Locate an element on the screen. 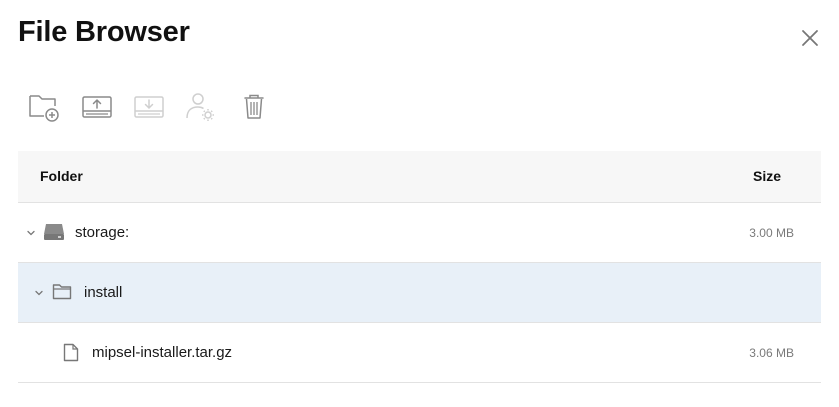  upload-button is located at coordinates (97, 107).